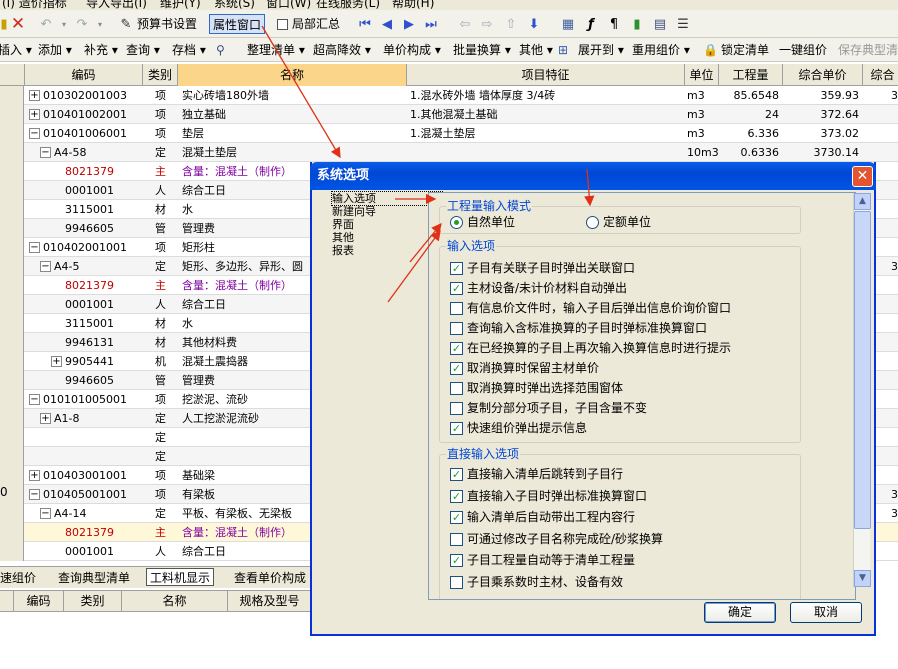 The image size is (898, 669). I want to click on cell-code: 010402001001, so click(93, 247).